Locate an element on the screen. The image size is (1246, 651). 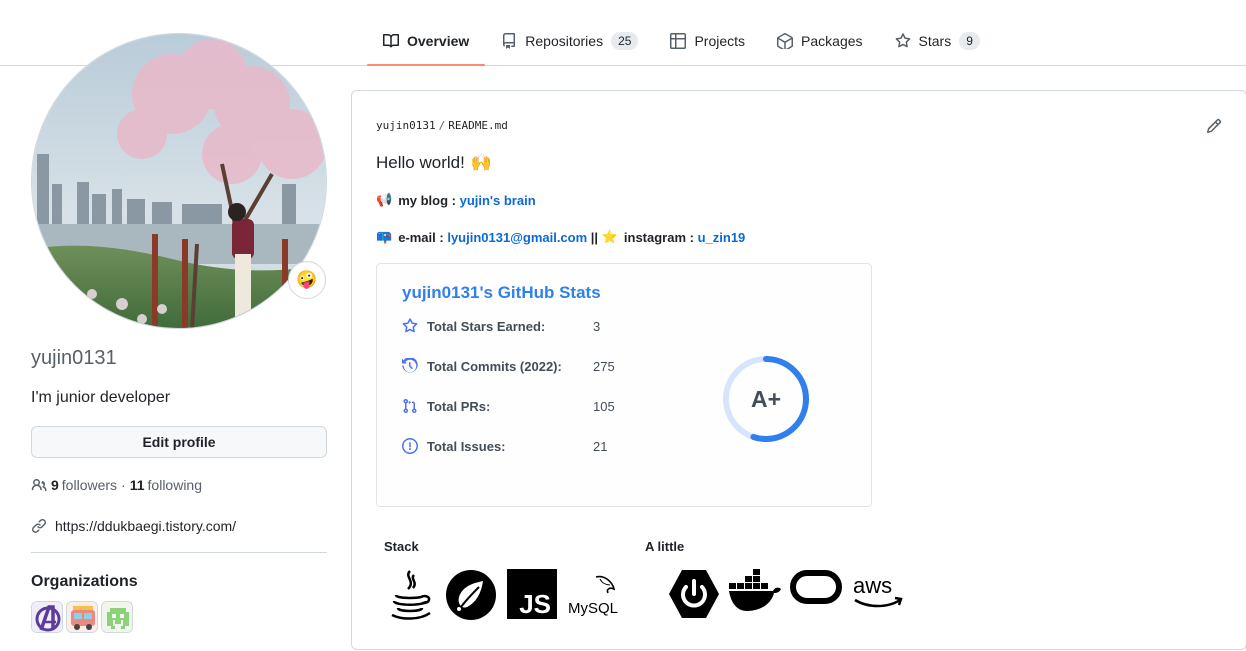
mailbox-emoji: 📪 is located at coordinates (384, 236).